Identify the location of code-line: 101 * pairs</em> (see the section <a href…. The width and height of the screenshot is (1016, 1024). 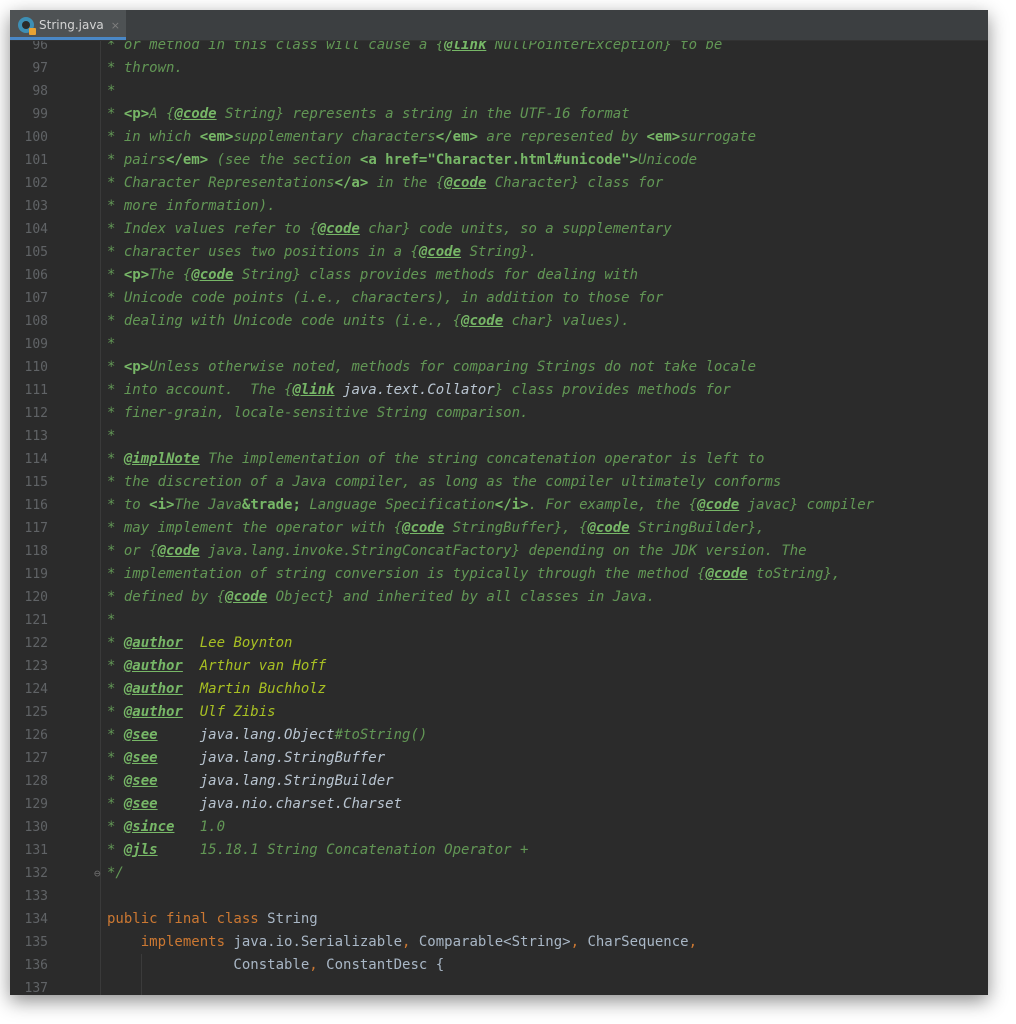
(499, 160).